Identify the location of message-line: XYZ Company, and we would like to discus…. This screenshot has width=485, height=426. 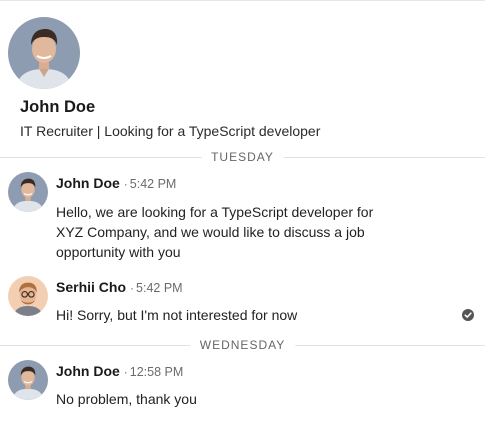
(210, 232).